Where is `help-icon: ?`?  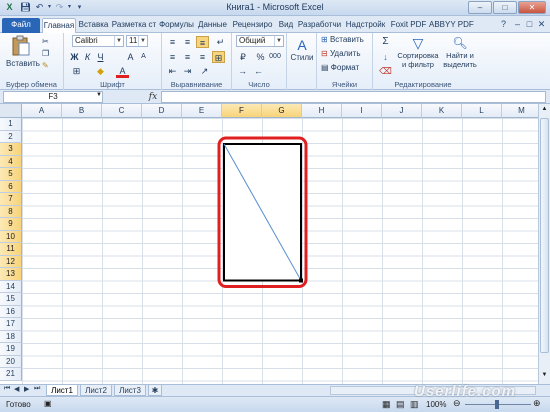 help-icon: ? is located at coordinates (503, 24).